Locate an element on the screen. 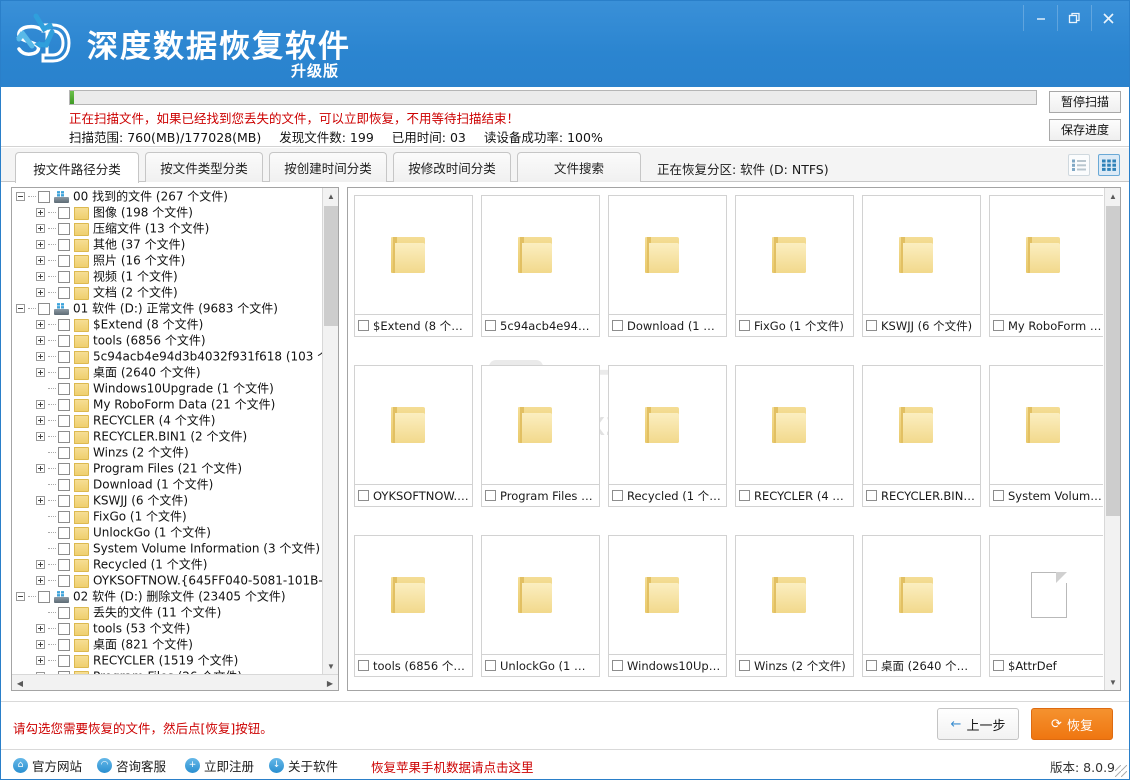  file-grid-item: FixGo (1 个文件) is located at coordinates (794, 266).